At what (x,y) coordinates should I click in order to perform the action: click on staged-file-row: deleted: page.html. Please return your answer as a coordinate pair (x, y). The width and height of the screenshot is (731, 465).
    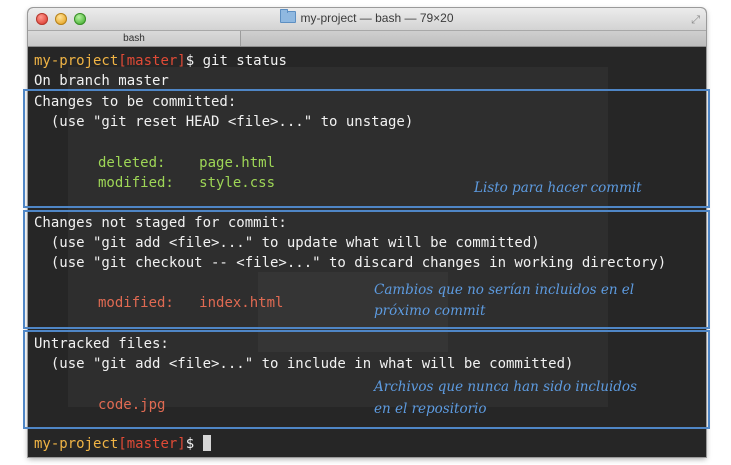
    Looking at the image, I should click on (186, 163).